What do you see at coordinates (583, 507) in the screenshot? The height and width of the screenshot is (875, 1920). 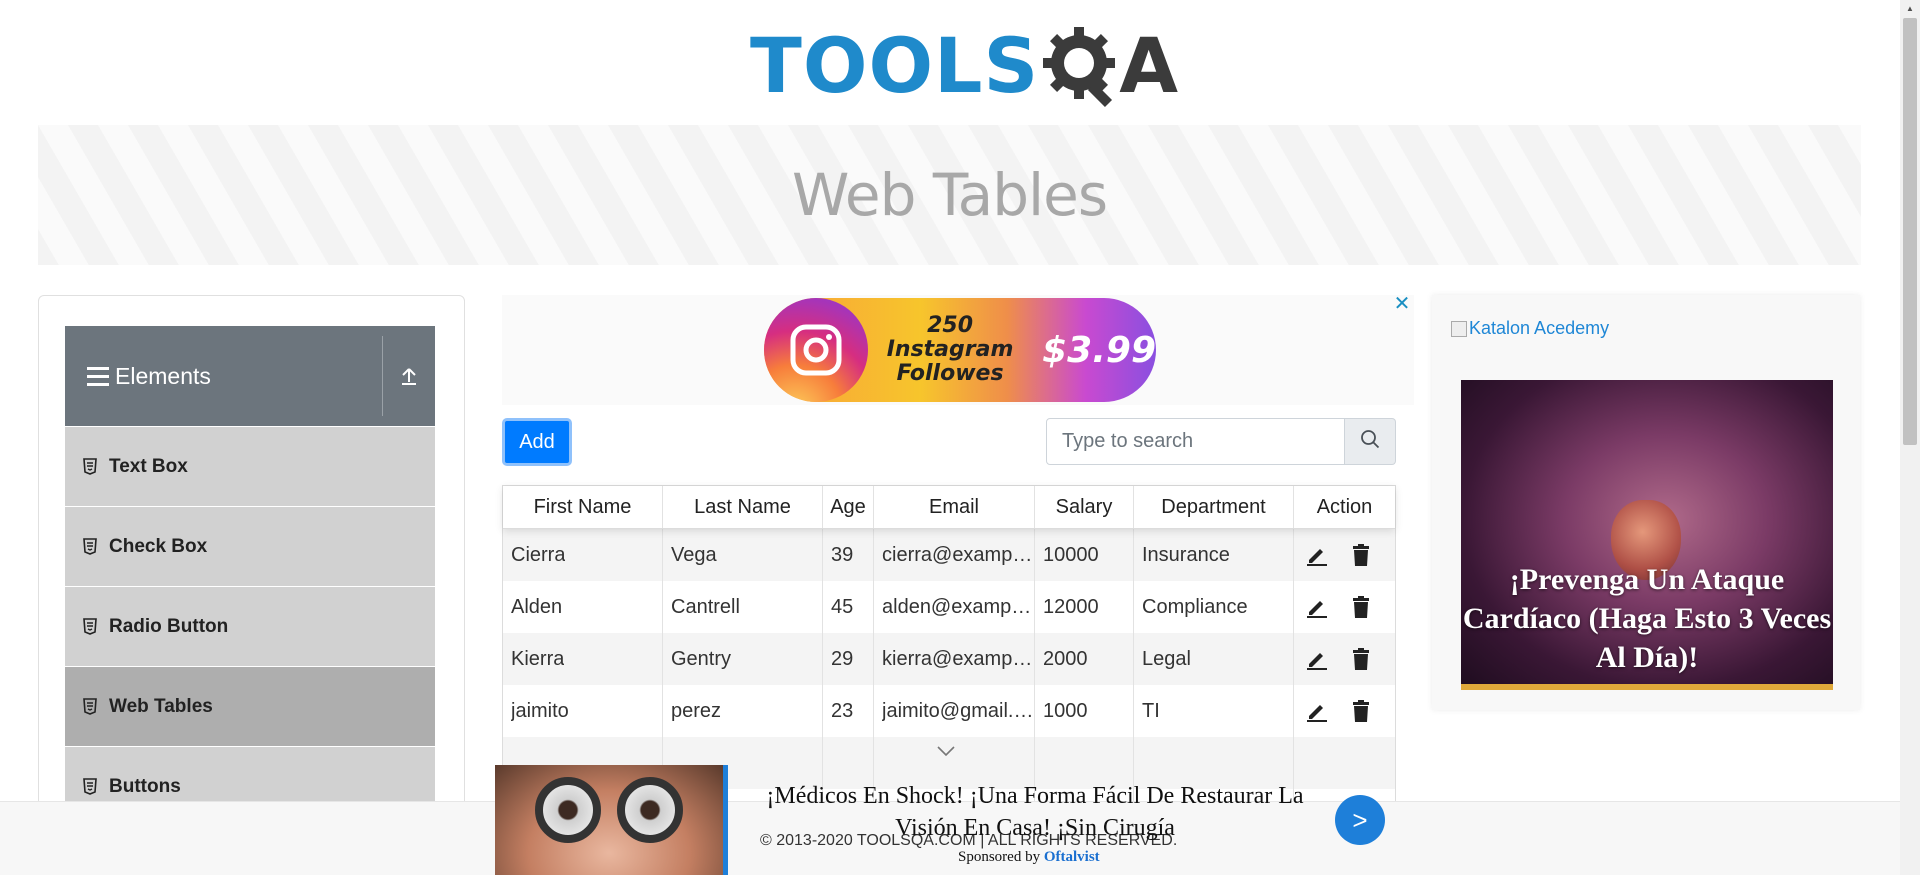 I see `column-header-first-name: First Name` at bounding box center [583, 507].